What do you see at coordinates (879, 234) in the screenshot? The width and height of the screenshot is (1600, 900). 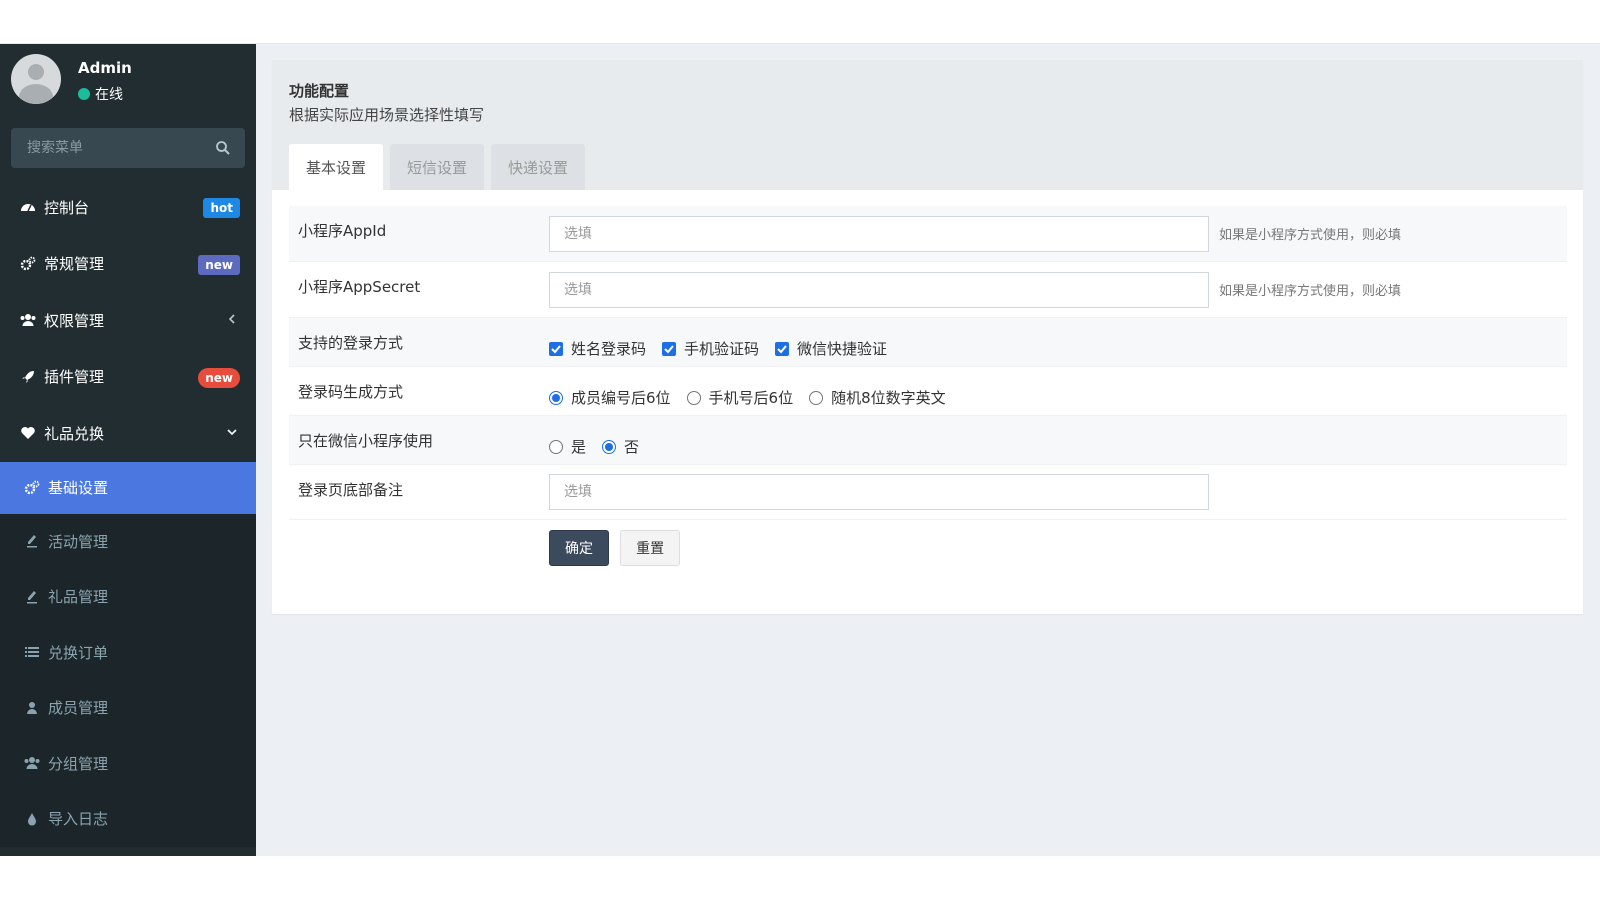 I see `appid-input` at bounding box center [879, 234].